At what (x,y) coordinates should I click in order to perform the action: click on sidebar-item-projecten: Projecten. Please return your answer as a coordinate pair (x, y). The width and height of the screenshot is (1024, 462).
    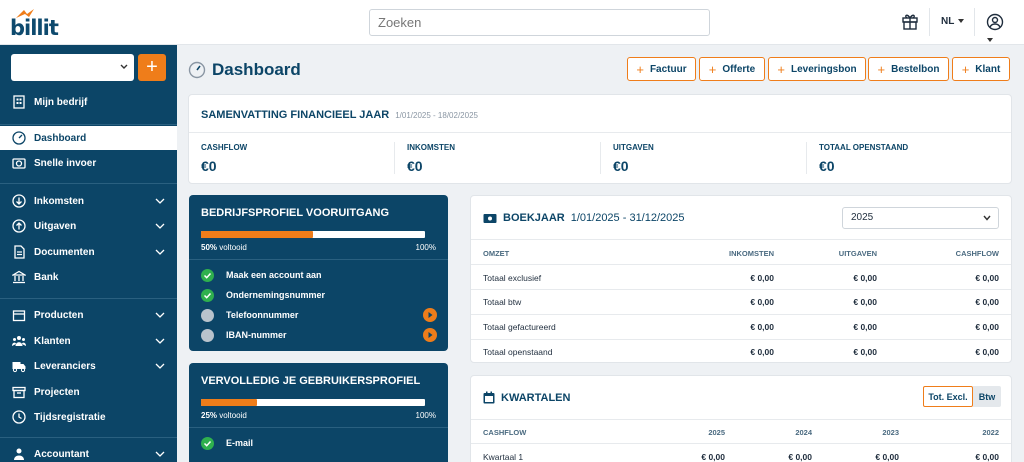
    Looking at the image, I should click on (88, 392).